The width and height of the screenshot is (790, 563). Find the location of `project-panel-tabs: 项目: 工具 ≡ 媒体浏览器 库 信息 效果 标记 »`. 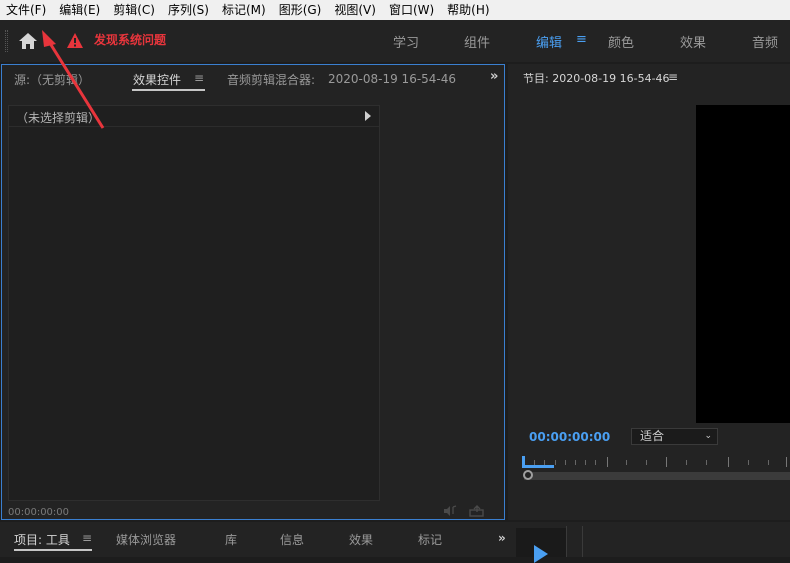

project-panel-tabs: 项目: 工具 ≡ 媒体浏览器 库 信息 效果 标记 » is located at coordinates (395, 539).